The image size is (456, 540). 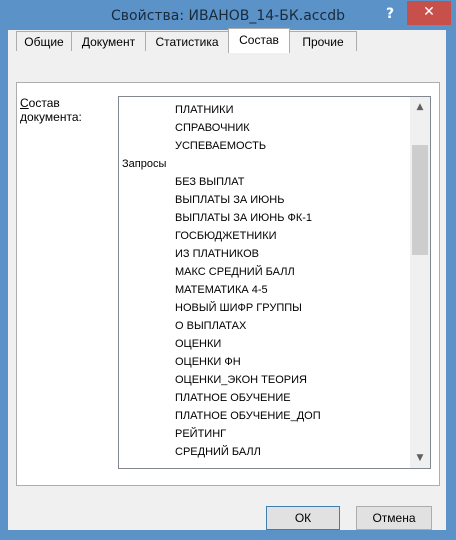 I want to click on close-button: ✕, so click(x=429, y=13).